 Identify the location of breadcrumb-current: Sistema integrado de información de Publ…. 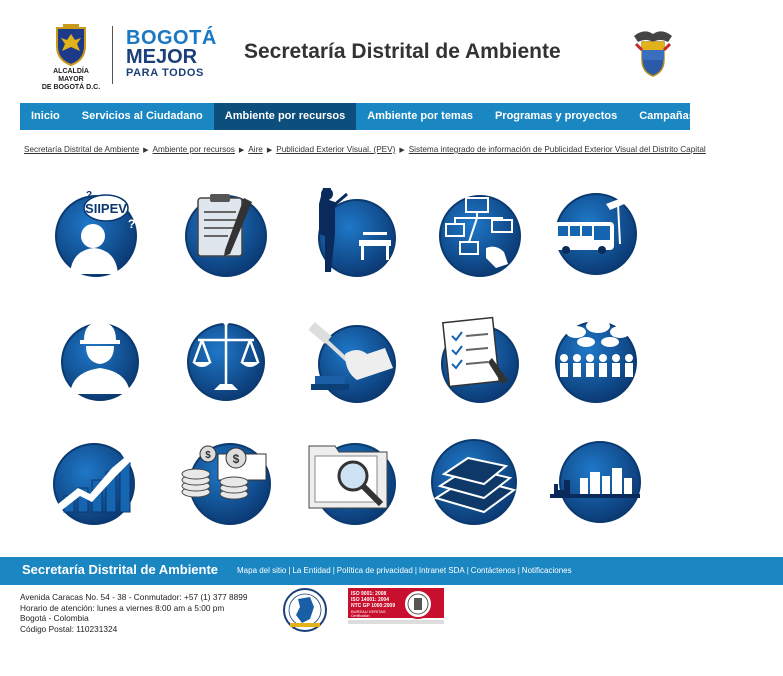
(557, 149).